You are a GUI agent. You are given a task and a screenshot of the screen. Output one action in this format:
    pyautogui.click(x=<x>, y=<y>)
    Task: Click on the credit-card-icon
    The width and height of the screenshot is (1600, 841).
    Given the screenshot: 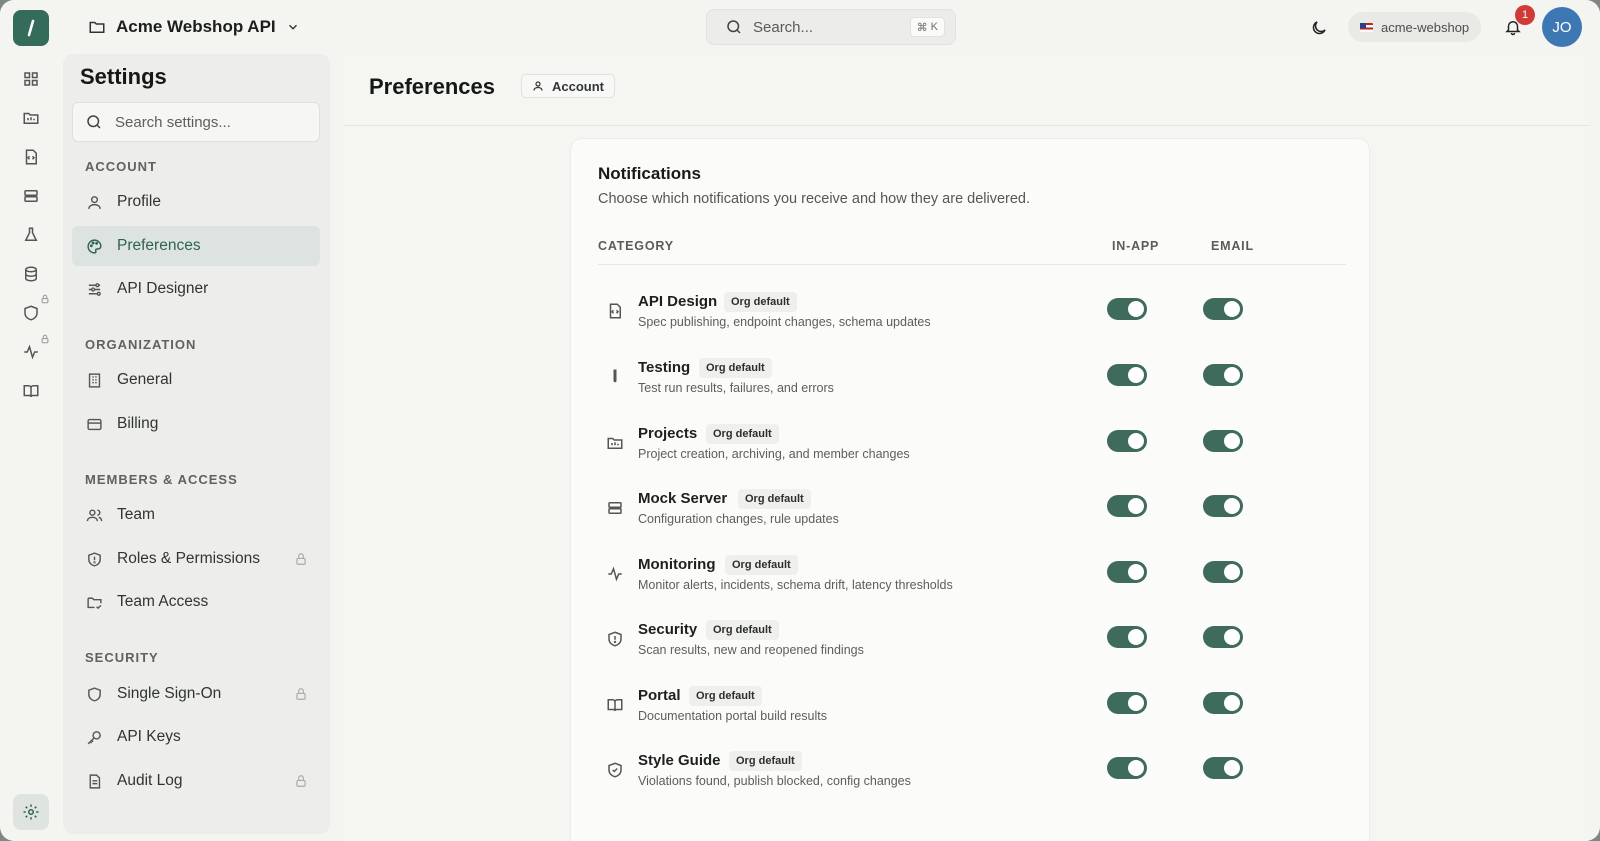 What is the action you would take?
    pyautogui.click(x=94, y=424)
    